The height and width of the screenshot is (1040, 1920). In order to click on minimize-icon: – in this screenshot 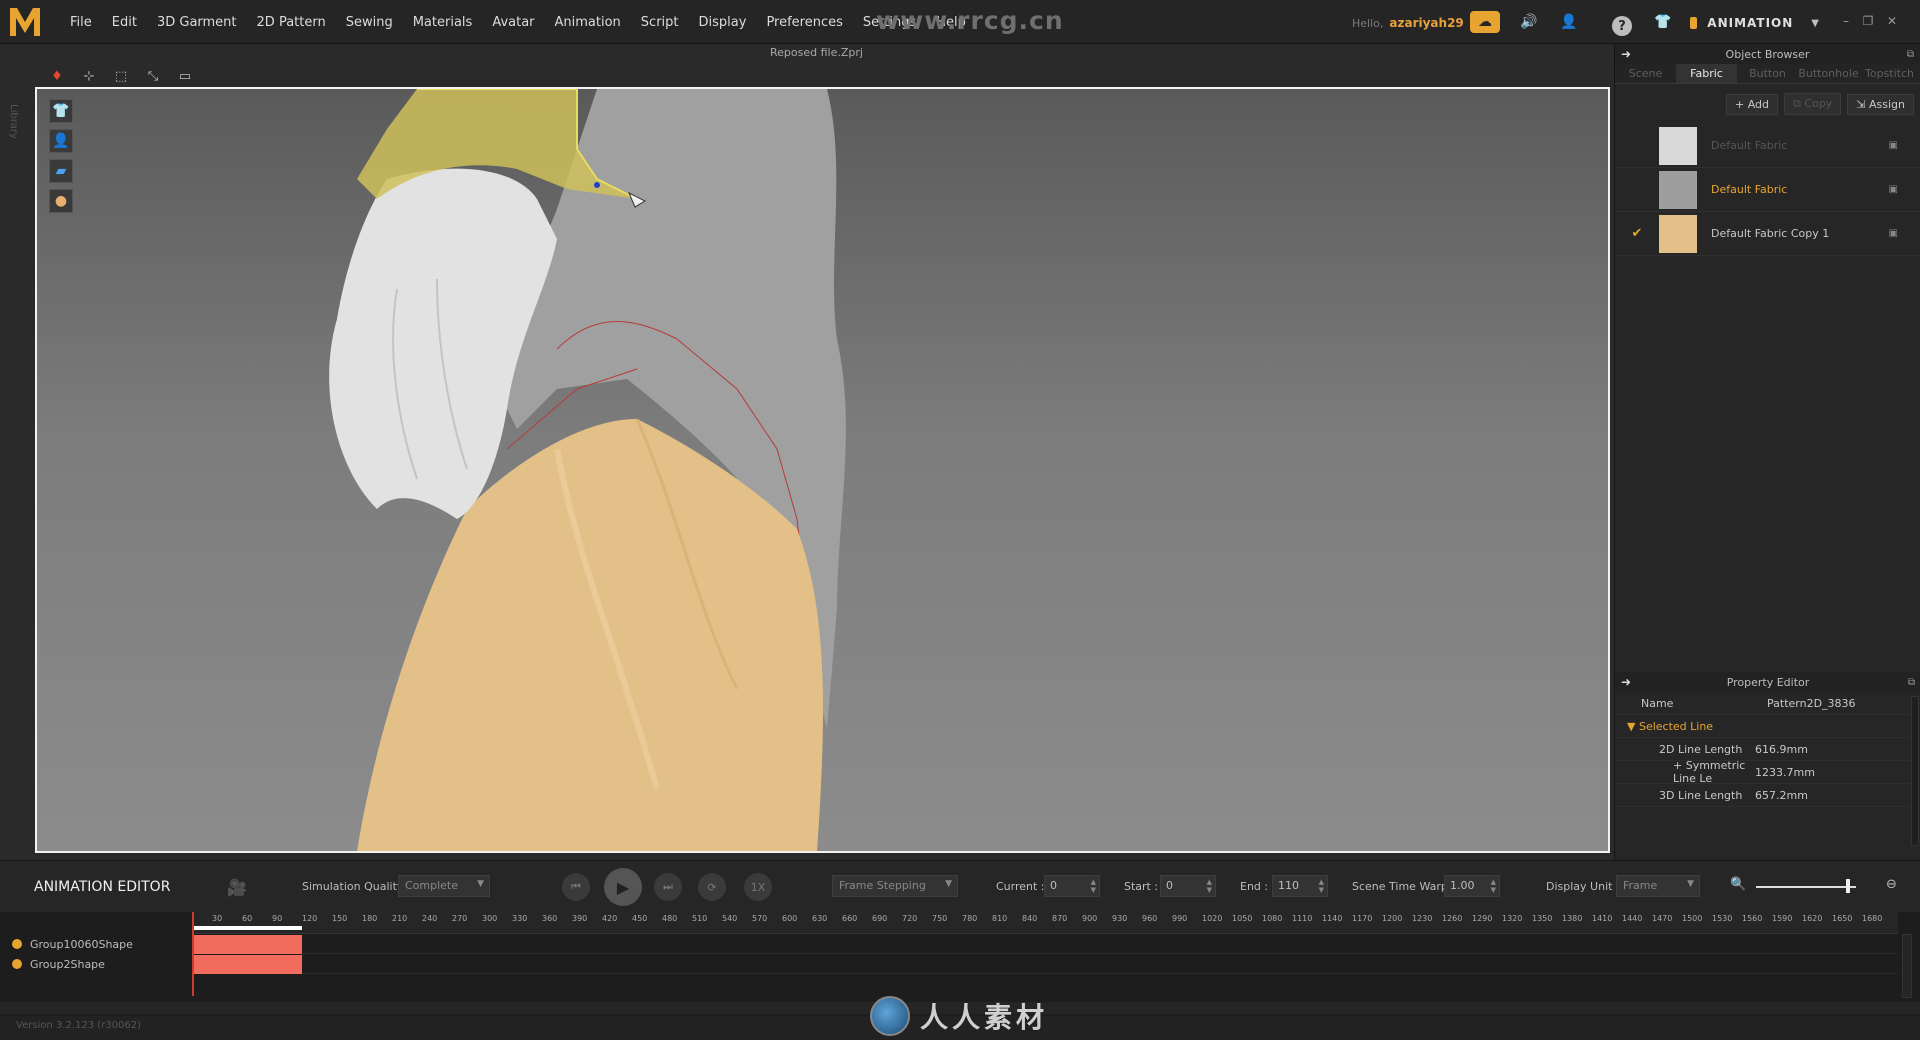, I will do `click(1846, 22)`.